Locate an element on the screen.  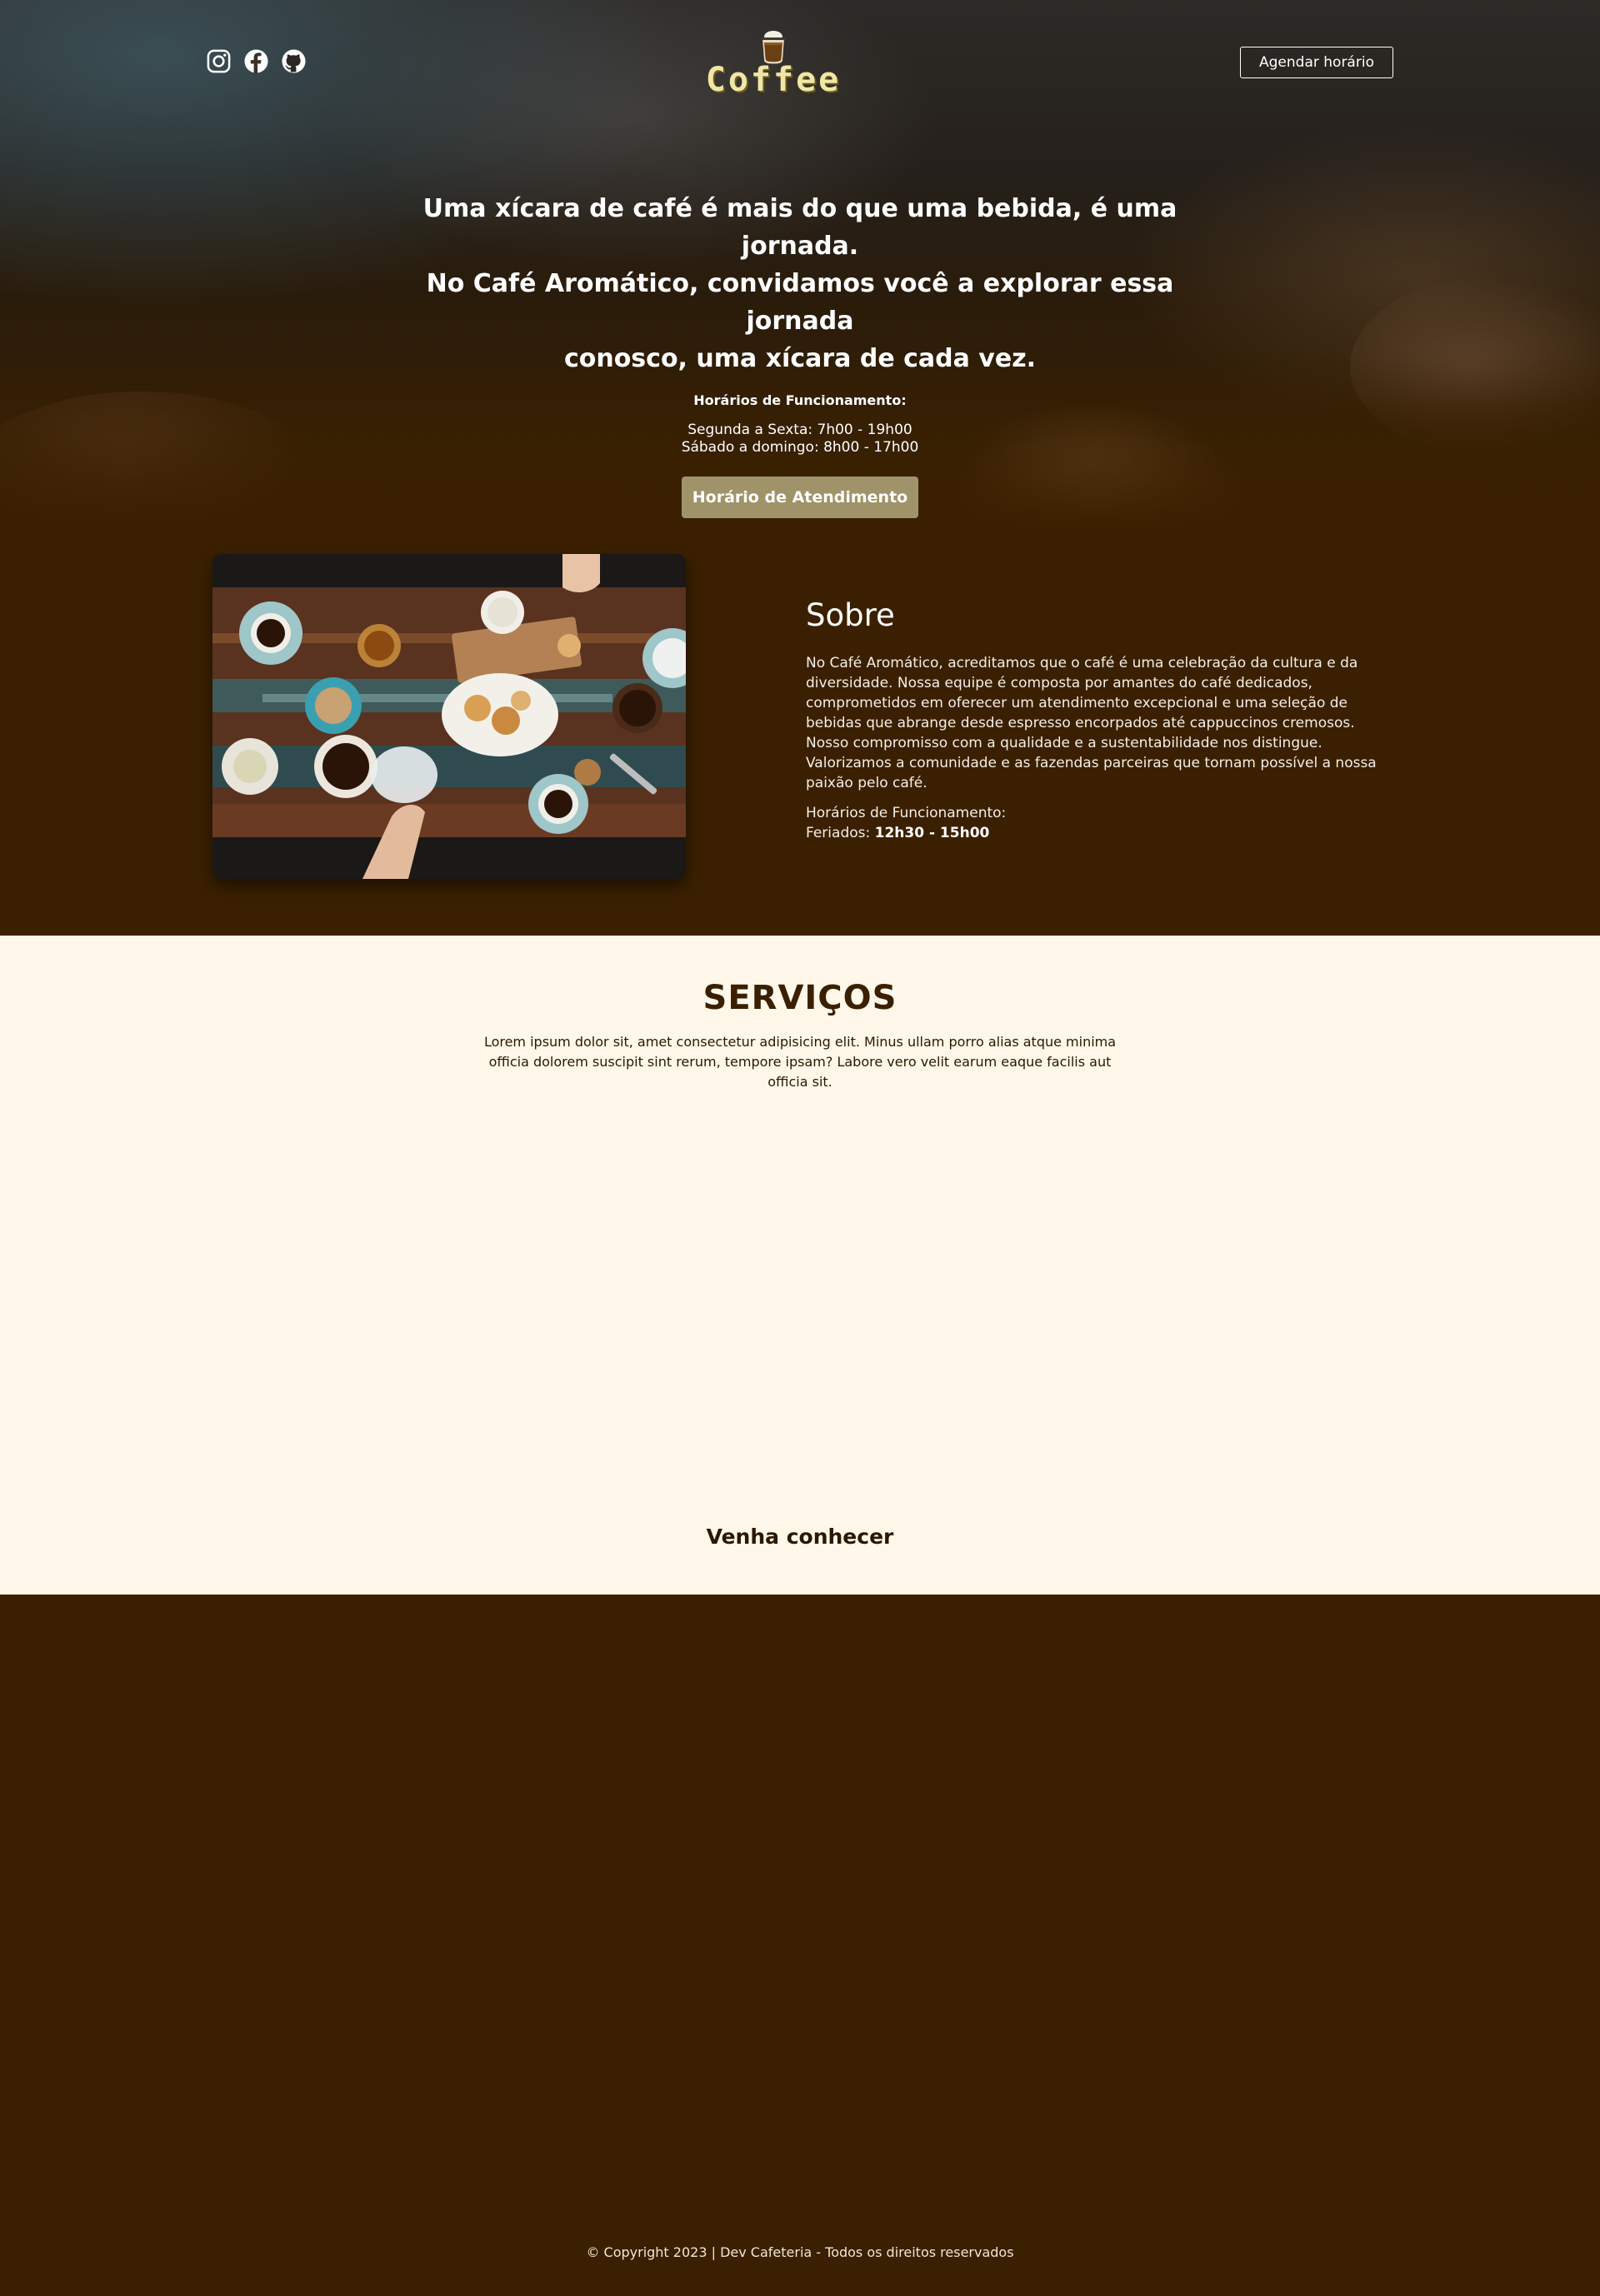
hero-title-line: conosco, uma xícara de cada vez. is located at coordinates (800, 358).